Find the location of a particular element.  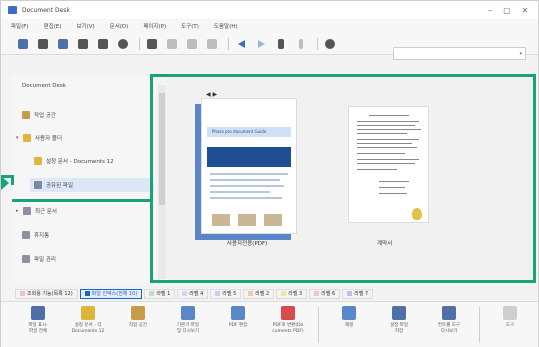

close-button: ✕ is located at coordinates (525, 10).